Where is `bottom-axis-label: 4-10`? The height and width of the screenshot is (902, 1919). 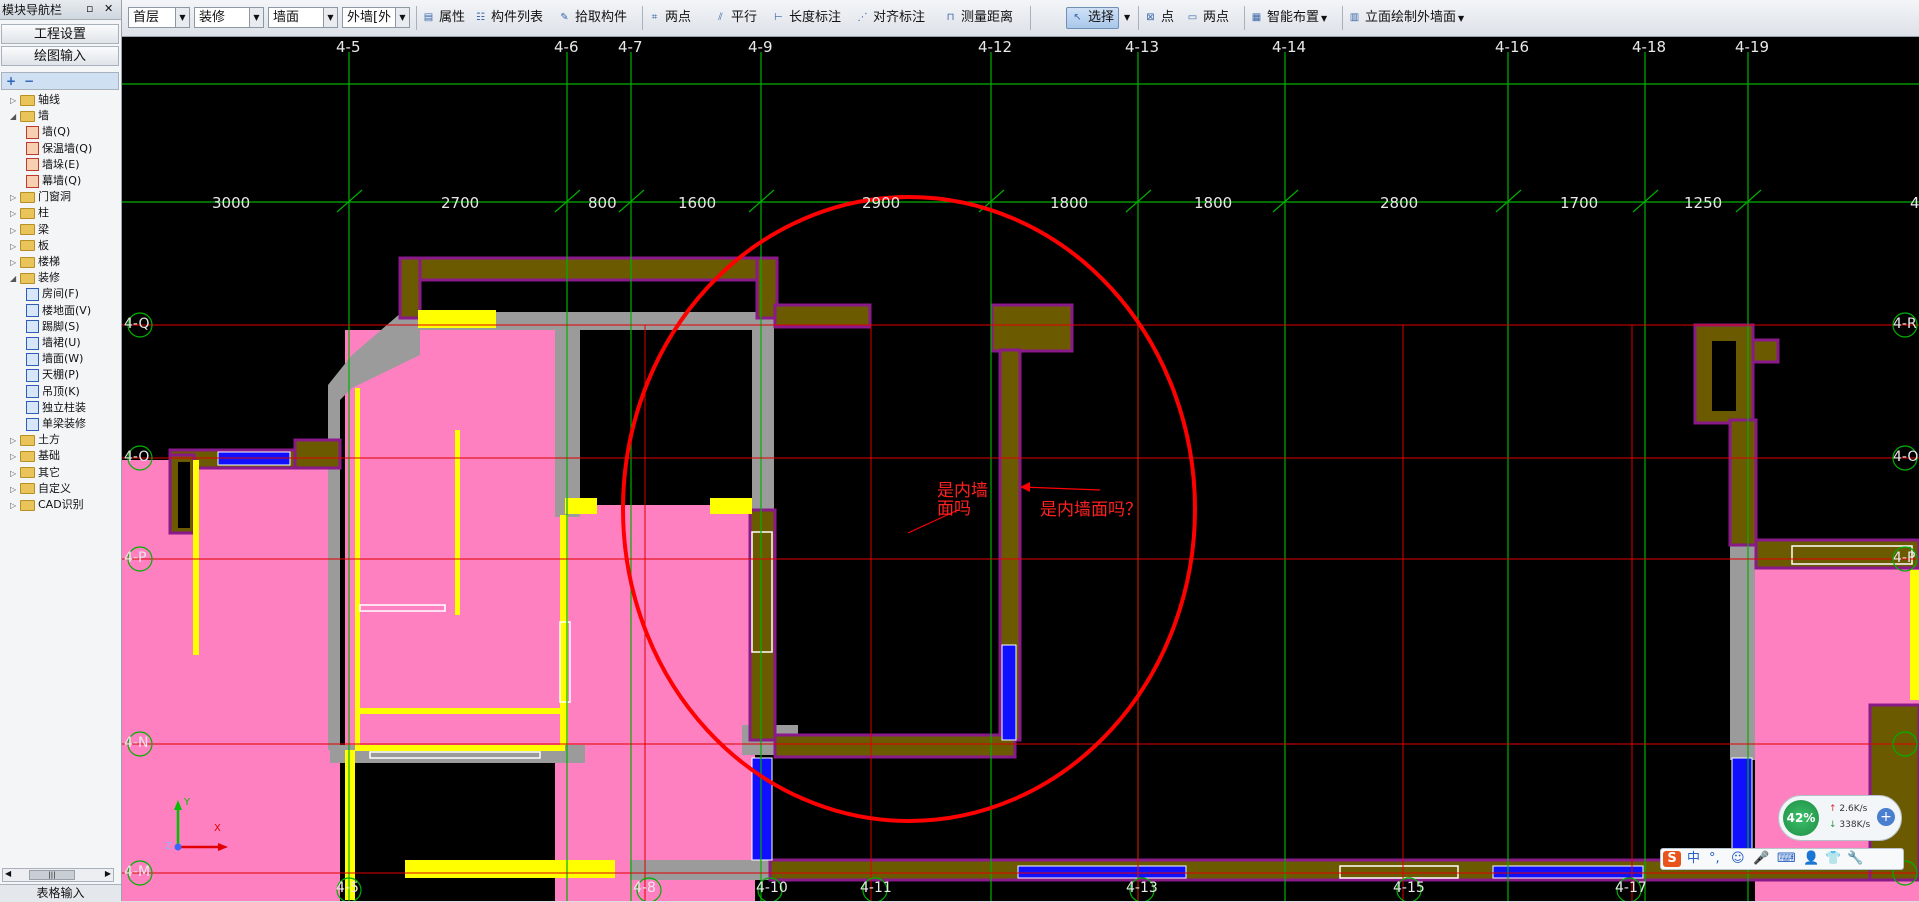 bottom-axis-label: 4-10 is located at coordinates (772, 888).